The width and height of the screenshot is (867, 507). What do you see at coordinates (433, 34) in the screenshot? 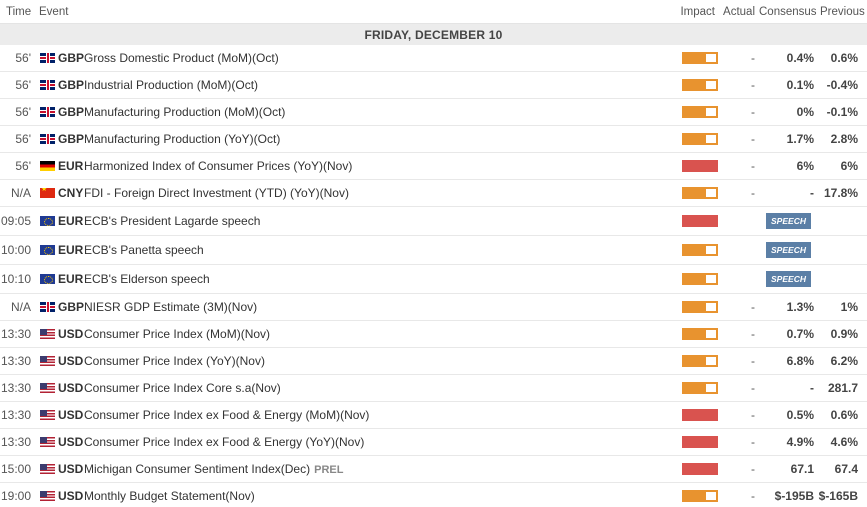
I see `day-separator: FRIDAY, DECEMBER 10` at bounding box center [433, 34].